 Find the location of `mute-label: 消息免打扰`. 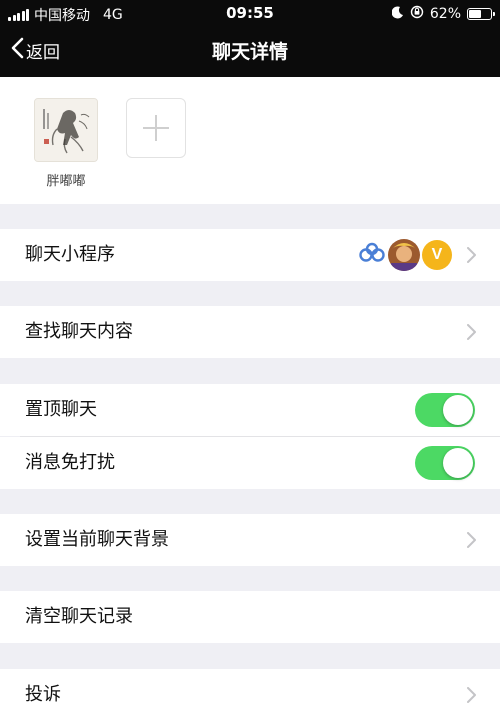

mute-label: 消息免打扰 is located at coordinates (70, 462).